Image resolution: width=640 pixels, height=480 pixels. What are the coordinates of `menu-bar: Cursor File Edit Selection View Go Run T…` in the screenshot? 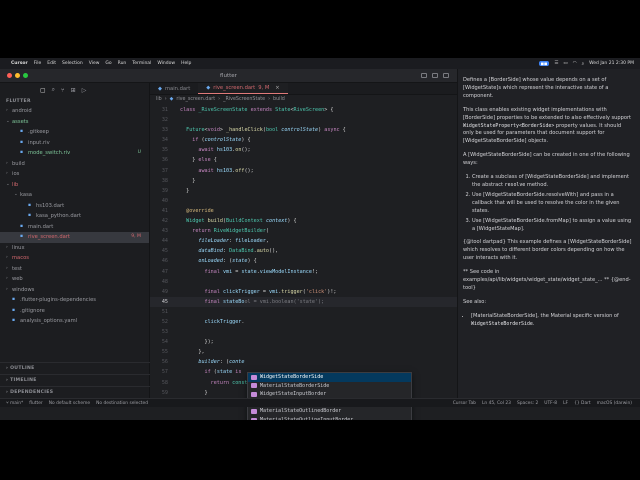 It's located at (320, 63).